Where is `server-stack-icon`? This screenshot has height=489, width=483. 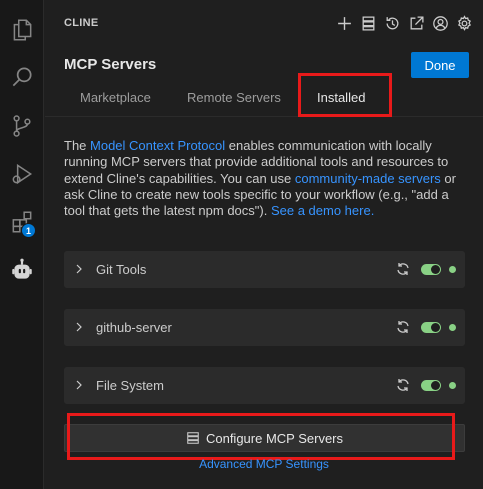
server-stack-icon is located at coordinates (368, 23).